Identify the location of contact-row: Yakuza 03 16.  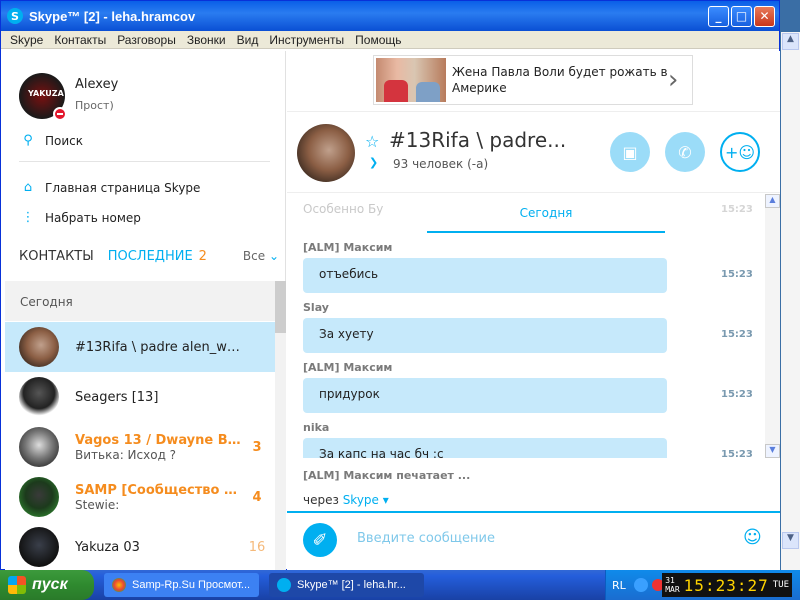
(140, 547).